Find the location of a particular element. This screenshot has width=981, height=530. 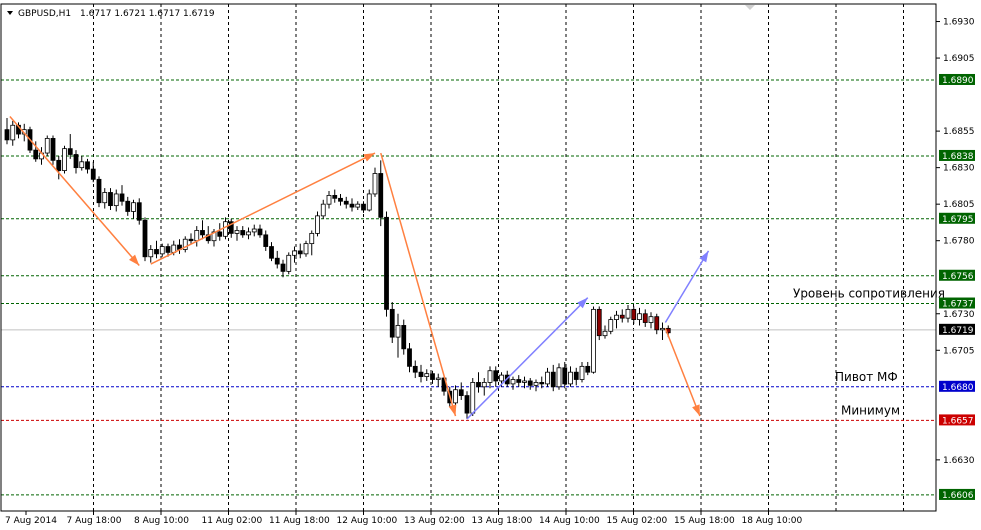

price-badge-label: 1.6838 is located at coordinates (958, 157).